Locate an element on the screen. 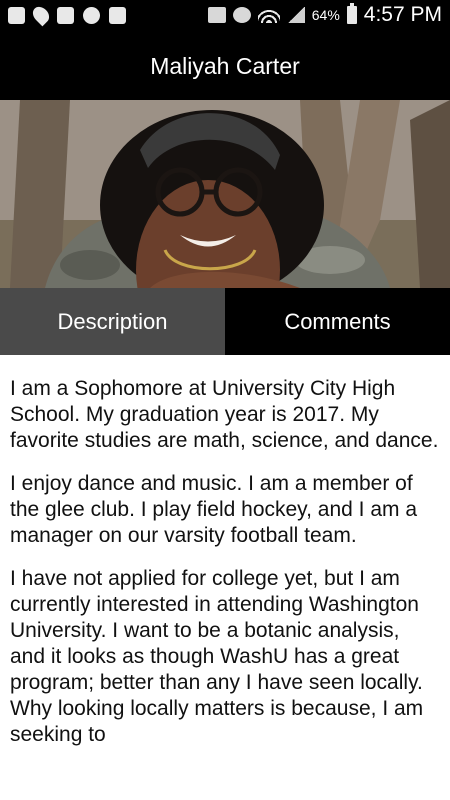 The width and height of the screenshot is (450, 800). tab-comments-label: Comments is located at coordinates (337, 321).